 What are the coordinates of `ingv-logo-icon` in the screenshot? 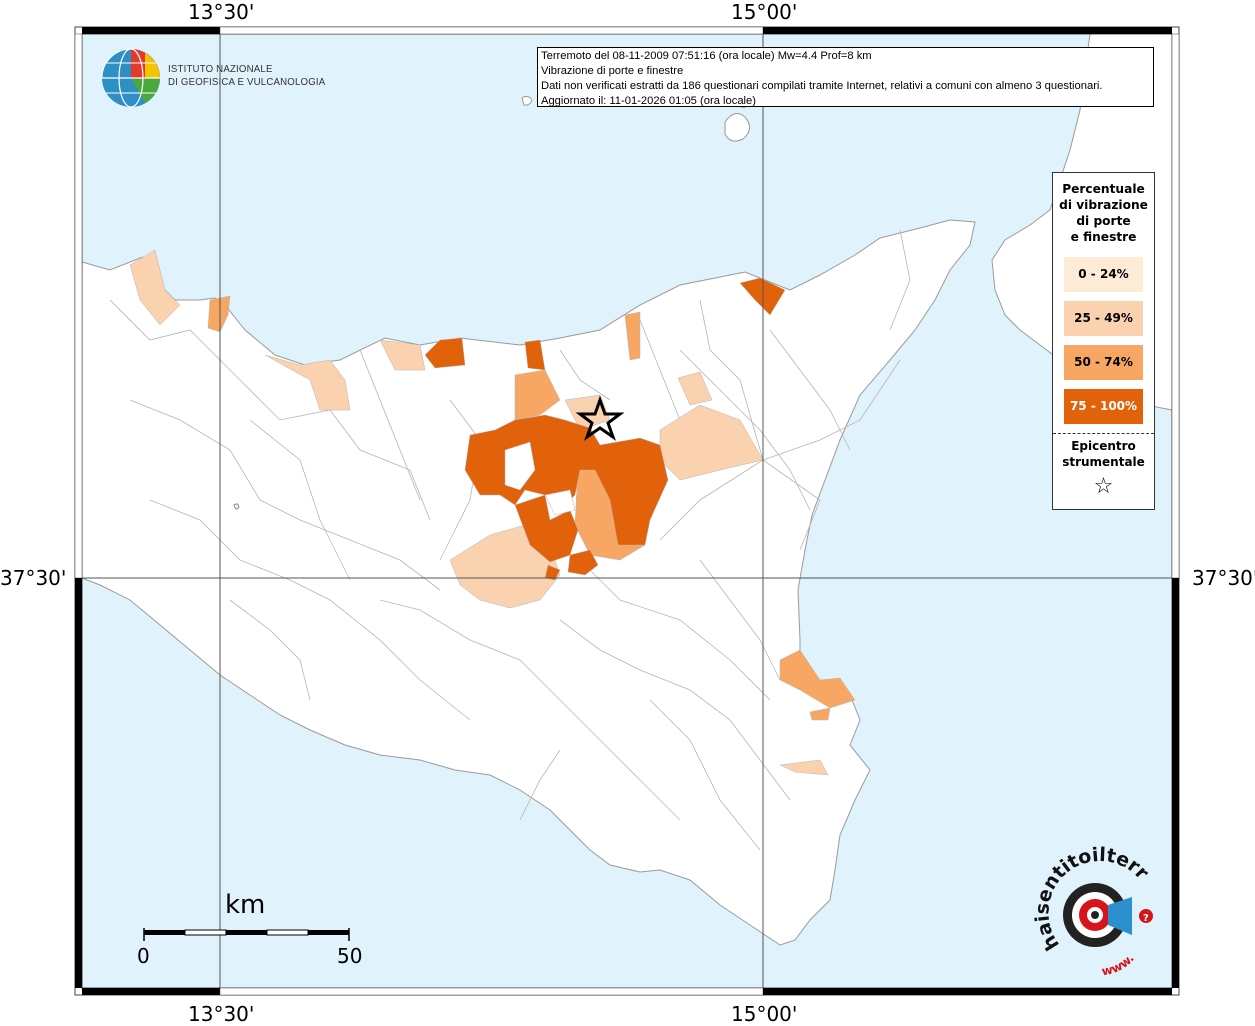 It's located at (130, 78).